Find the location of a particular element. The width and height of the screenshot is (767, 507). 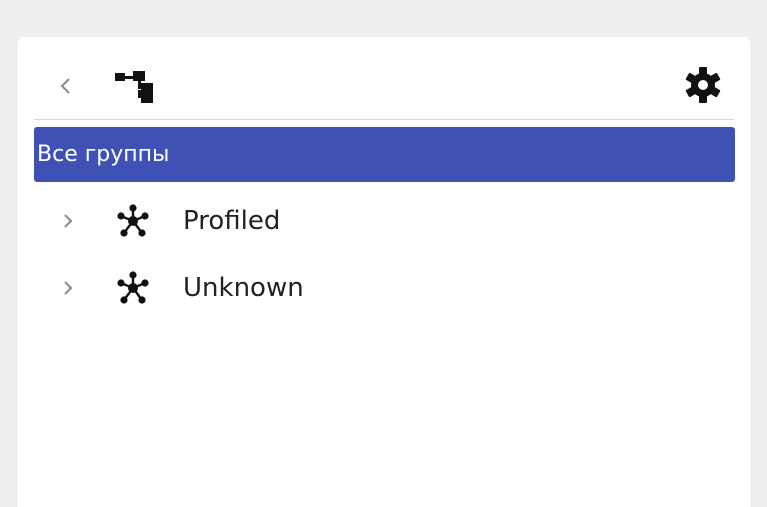

tree-item-label: Profiled is located at coordinates (232, 221).